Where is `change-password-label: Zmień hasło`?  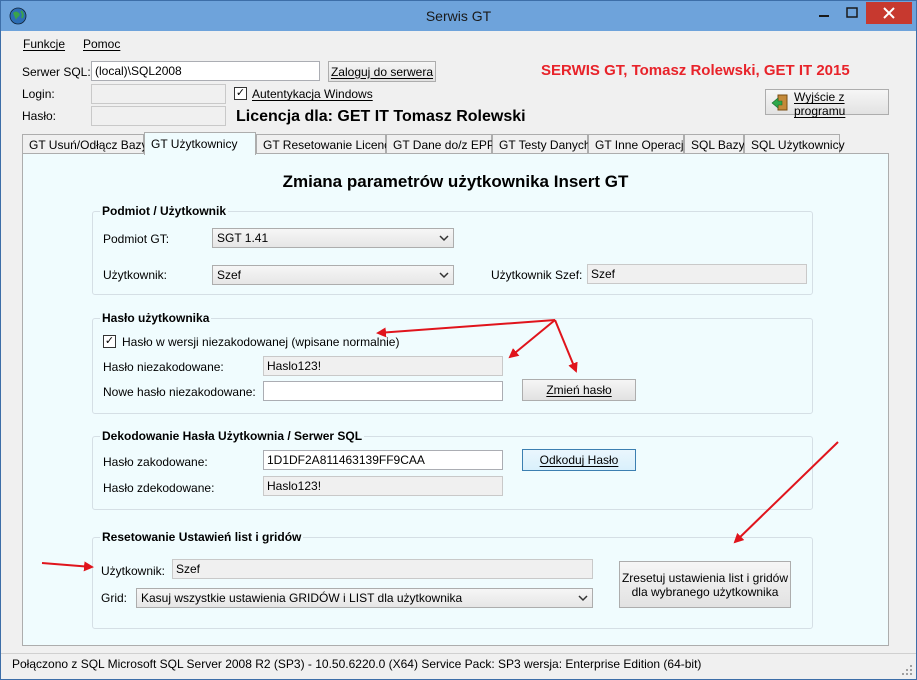
change-password-label: Zmień hasło is located at coordinates (579, 390).